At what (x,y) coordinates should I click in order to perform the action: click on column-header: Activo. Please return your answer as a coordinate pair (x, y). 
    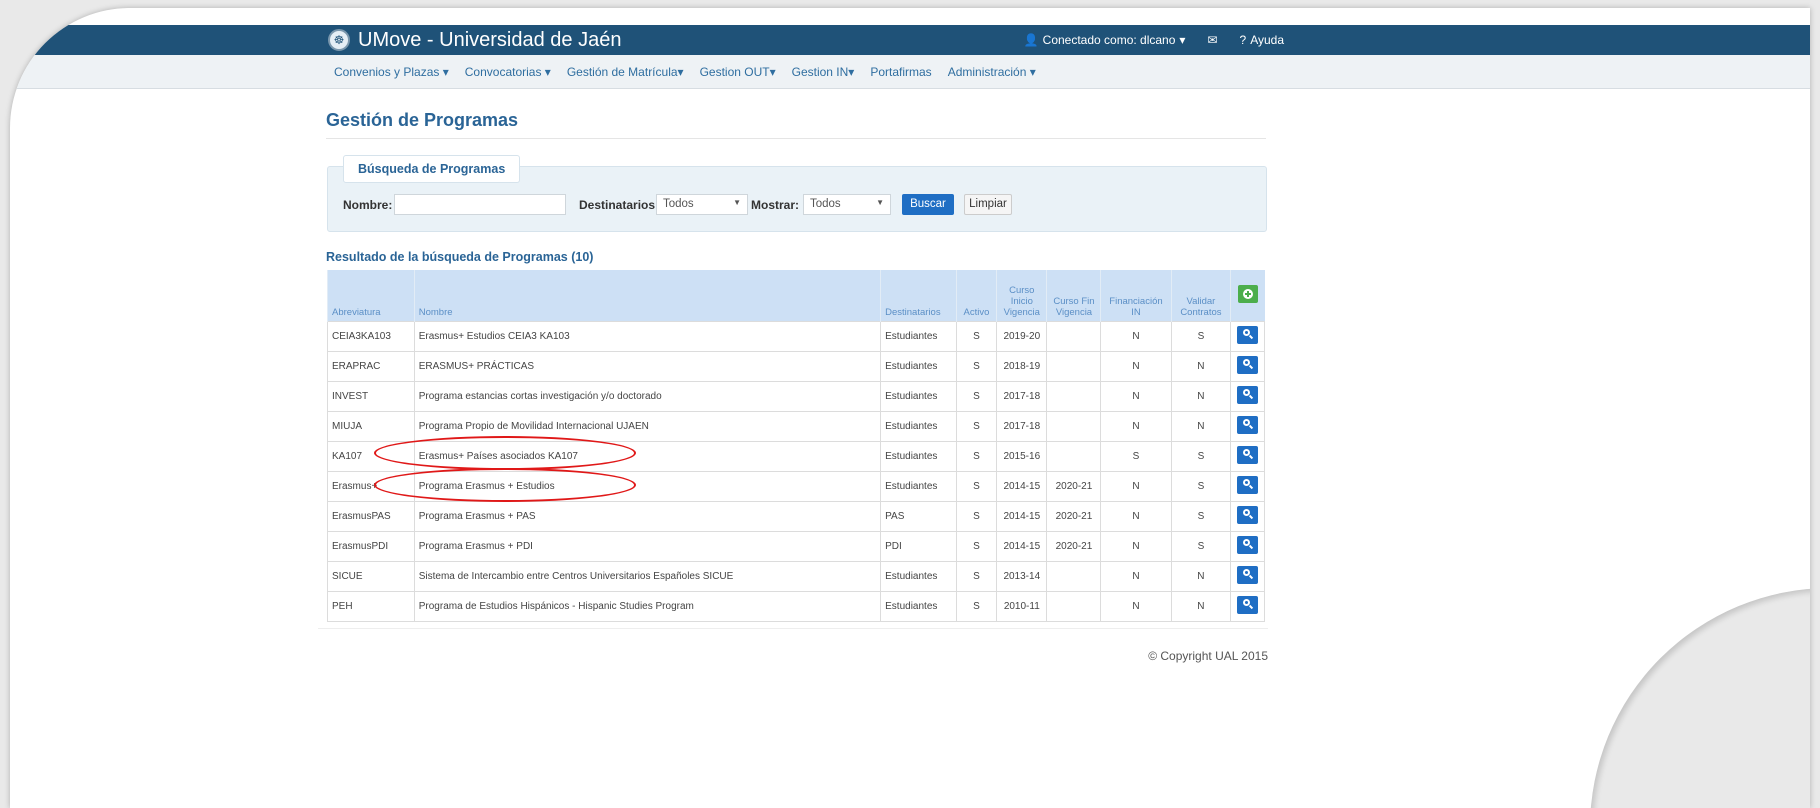
    Looking at the image, I should click on (976, 296).